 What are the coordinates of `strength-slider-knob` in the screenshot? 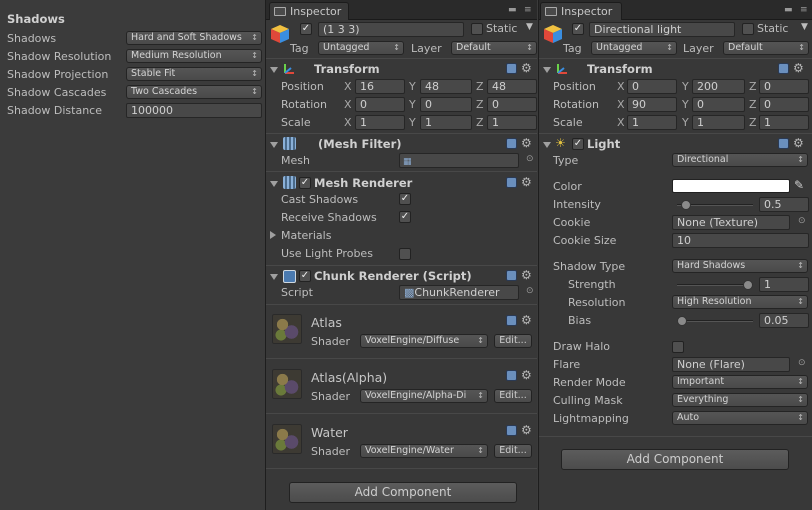 It's located at (748, 285).